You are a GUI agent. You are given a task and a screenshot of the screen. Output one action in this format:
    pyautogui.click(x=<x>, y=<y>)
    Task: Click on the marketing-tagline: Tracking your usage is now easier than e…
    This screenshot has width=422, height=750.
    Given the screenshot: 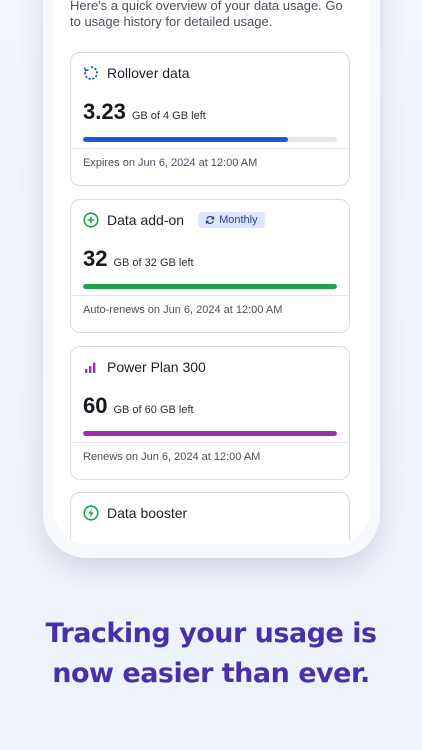 What is the action you would take?
    pyautogui.click(x=211, y=654)
    